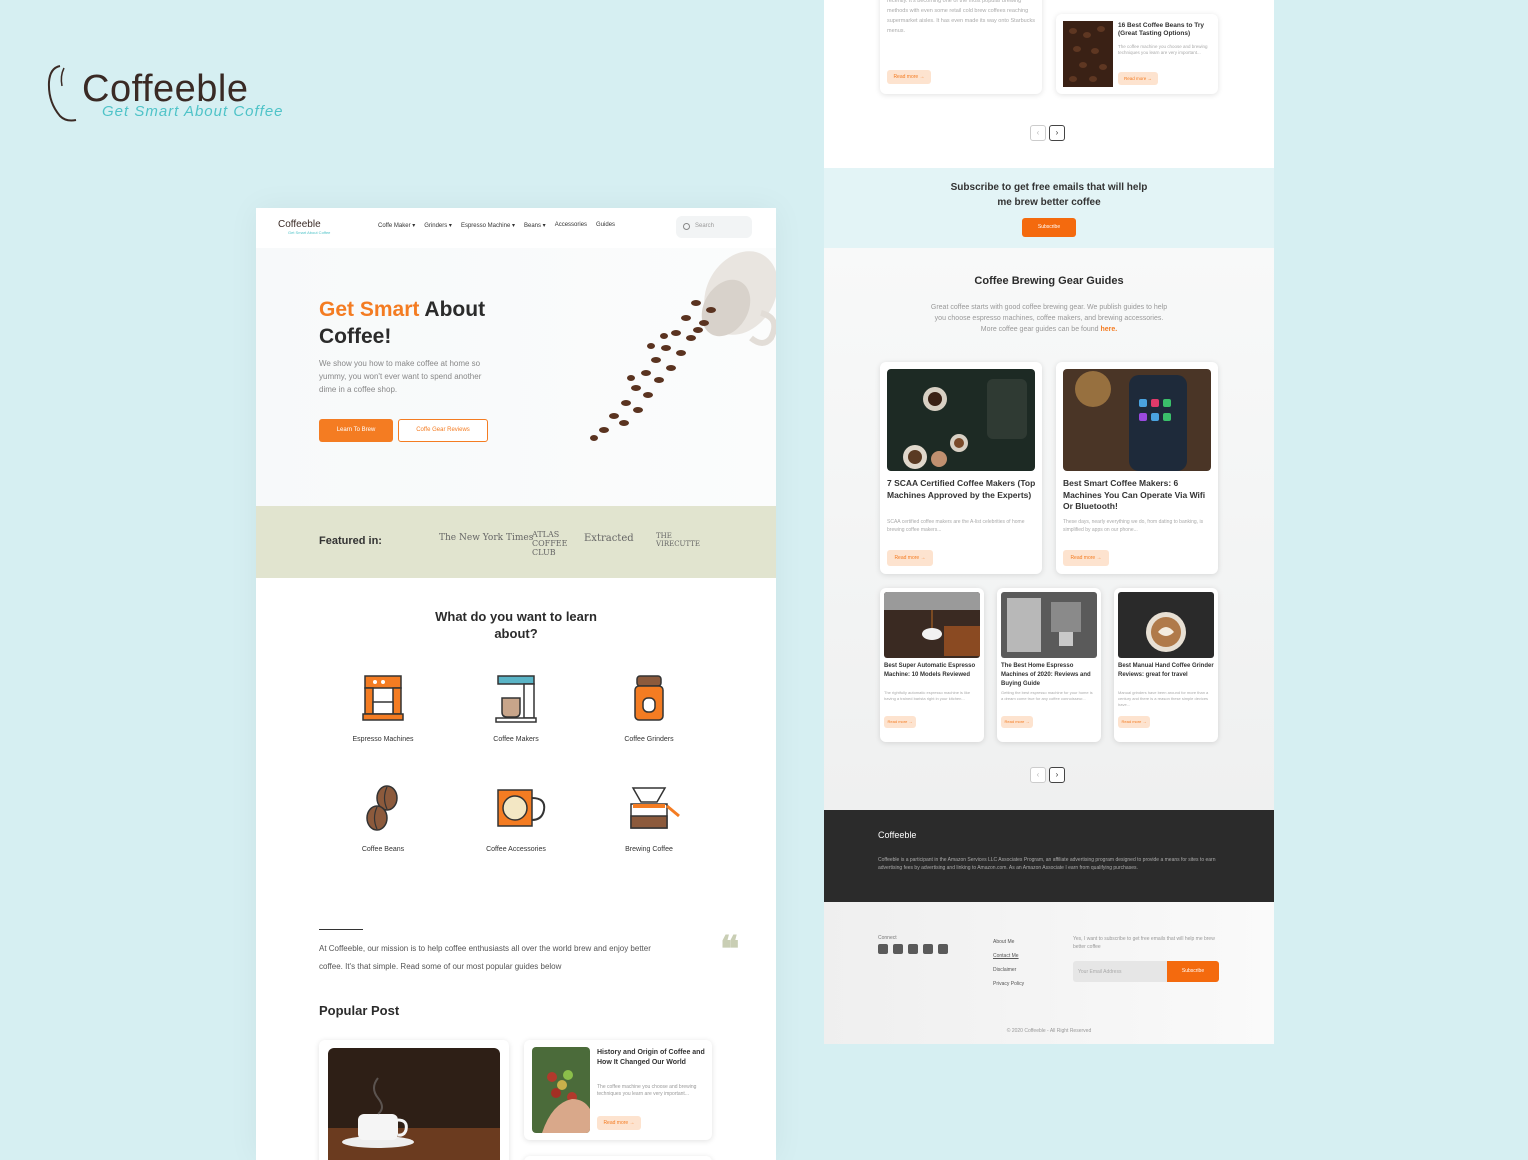 Image resolution: width=1528 pixels, height=1160 pixels. Describe the element at coordinates (486, 538) in the screenshot. I see `nyt-logo: The New York Times` at that location.